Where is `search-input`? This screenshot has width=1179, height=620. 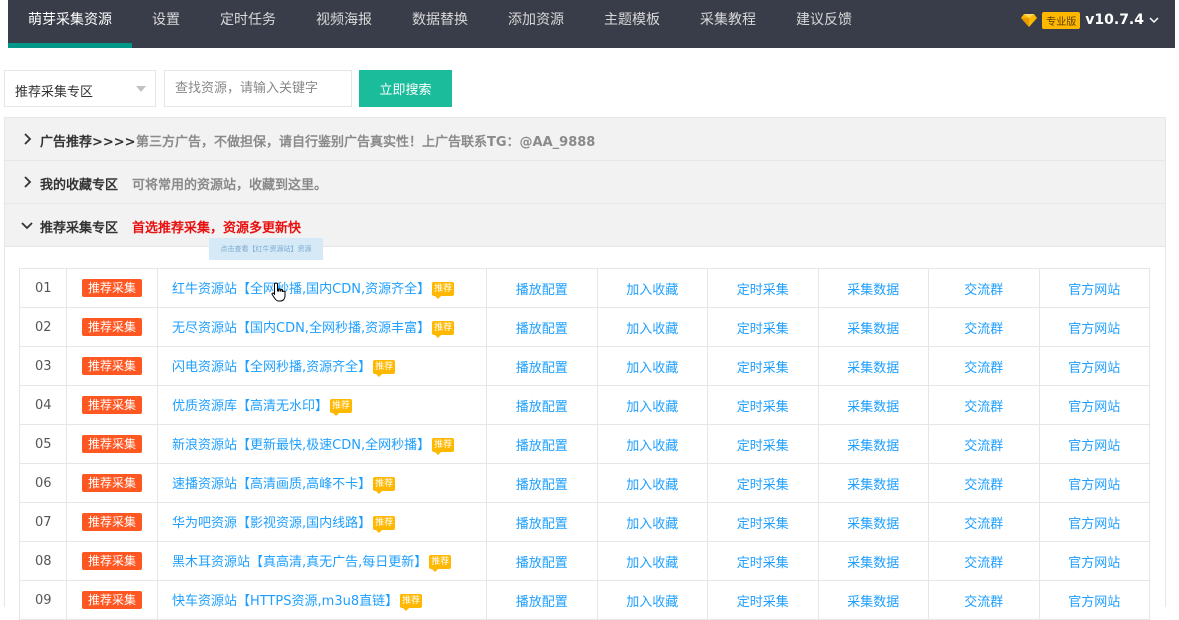 search-input is located at coordinates (258, 88).